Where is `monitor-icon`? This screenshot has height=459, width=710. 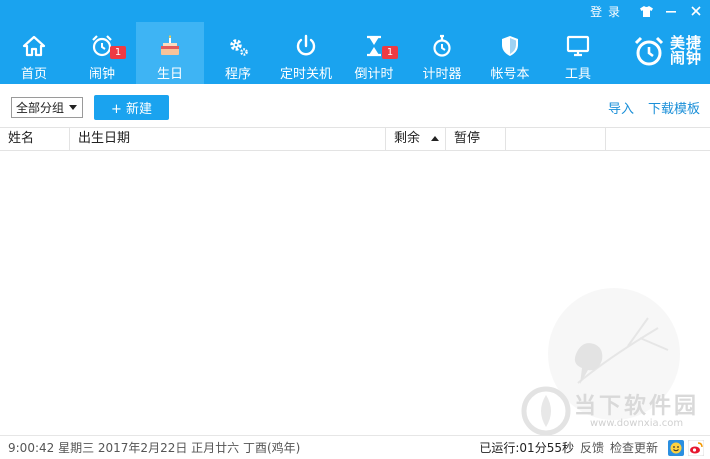
monitor-icon is located at coordinates (578, 46).